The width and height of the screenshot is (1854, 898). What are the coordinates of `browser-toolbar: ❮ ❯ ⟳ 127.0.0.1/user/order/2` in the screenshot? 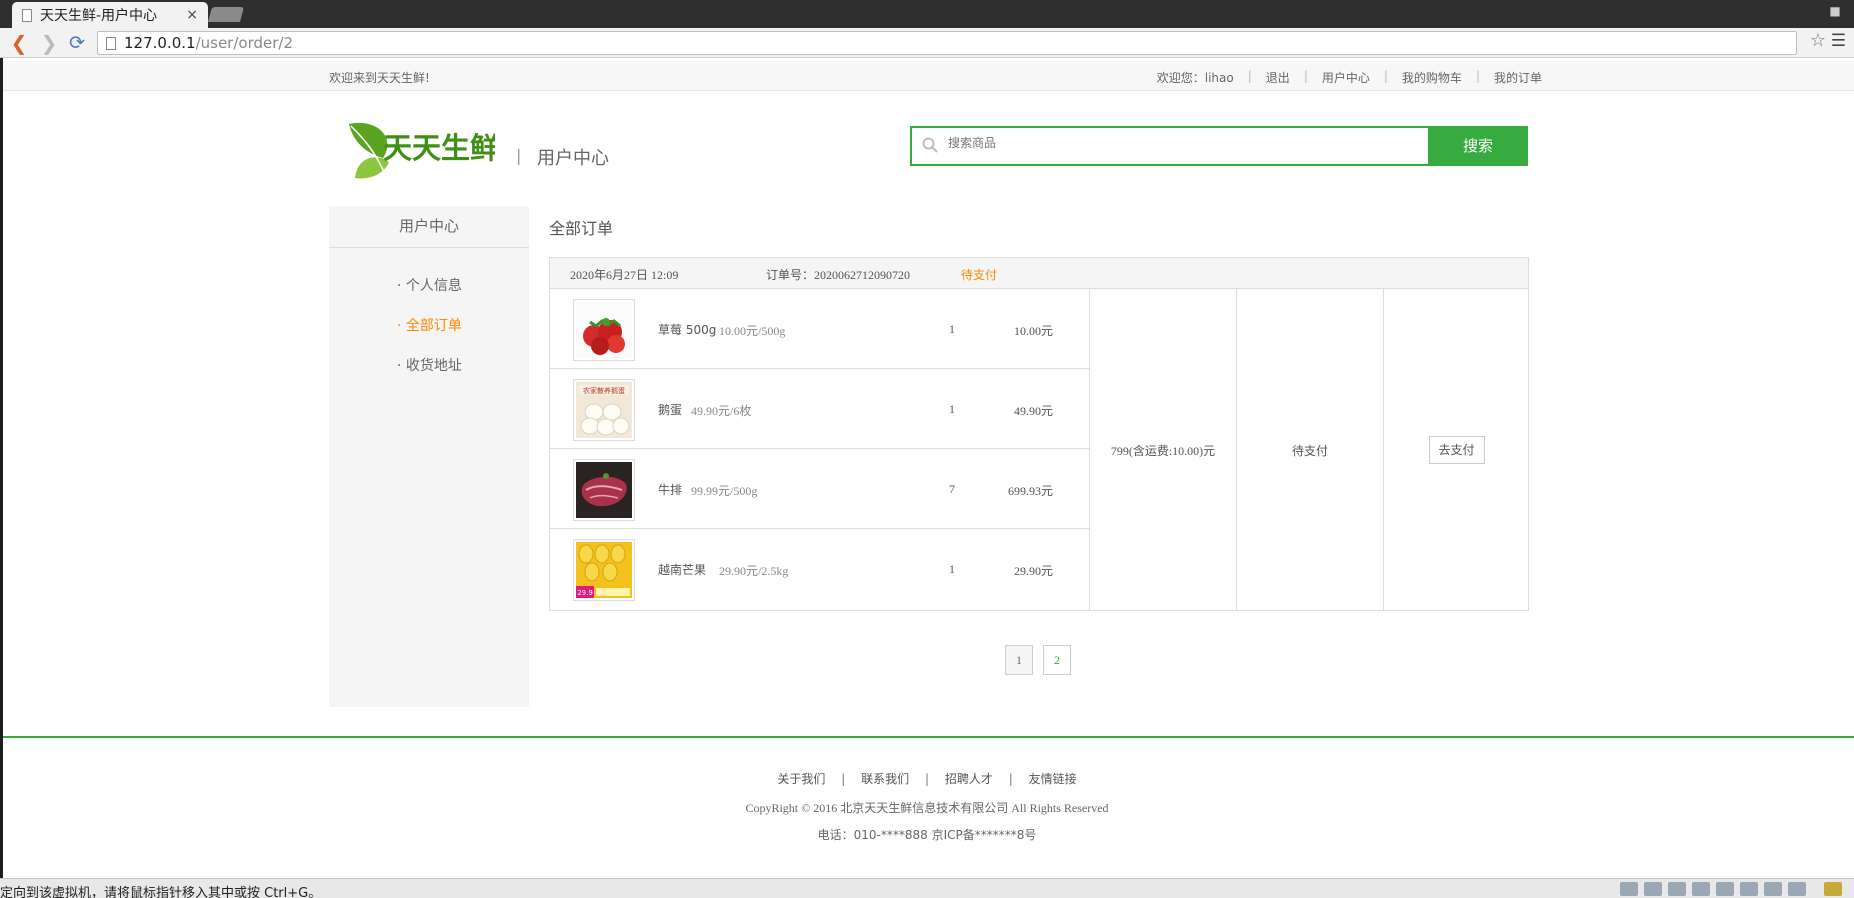 It's located at (927, 43).